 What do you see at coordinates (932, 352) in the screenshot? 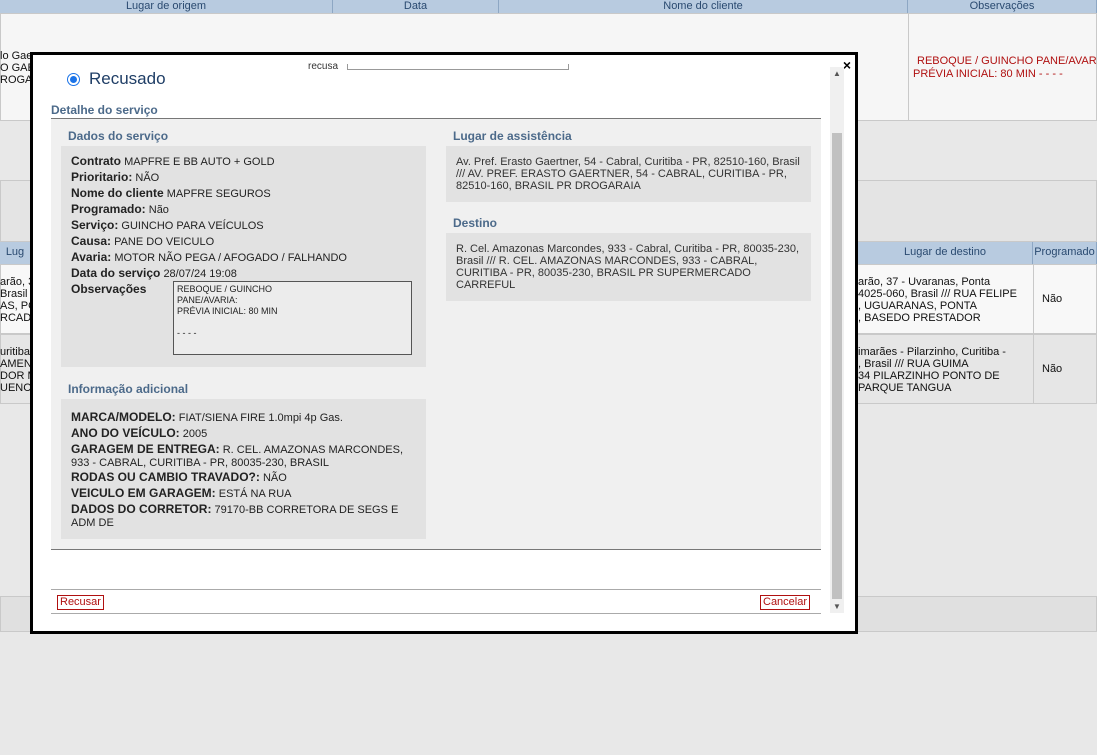
I see `destino-line: imarães - Pilarzinho, Curitiba -` at bounding box center [932, 352].